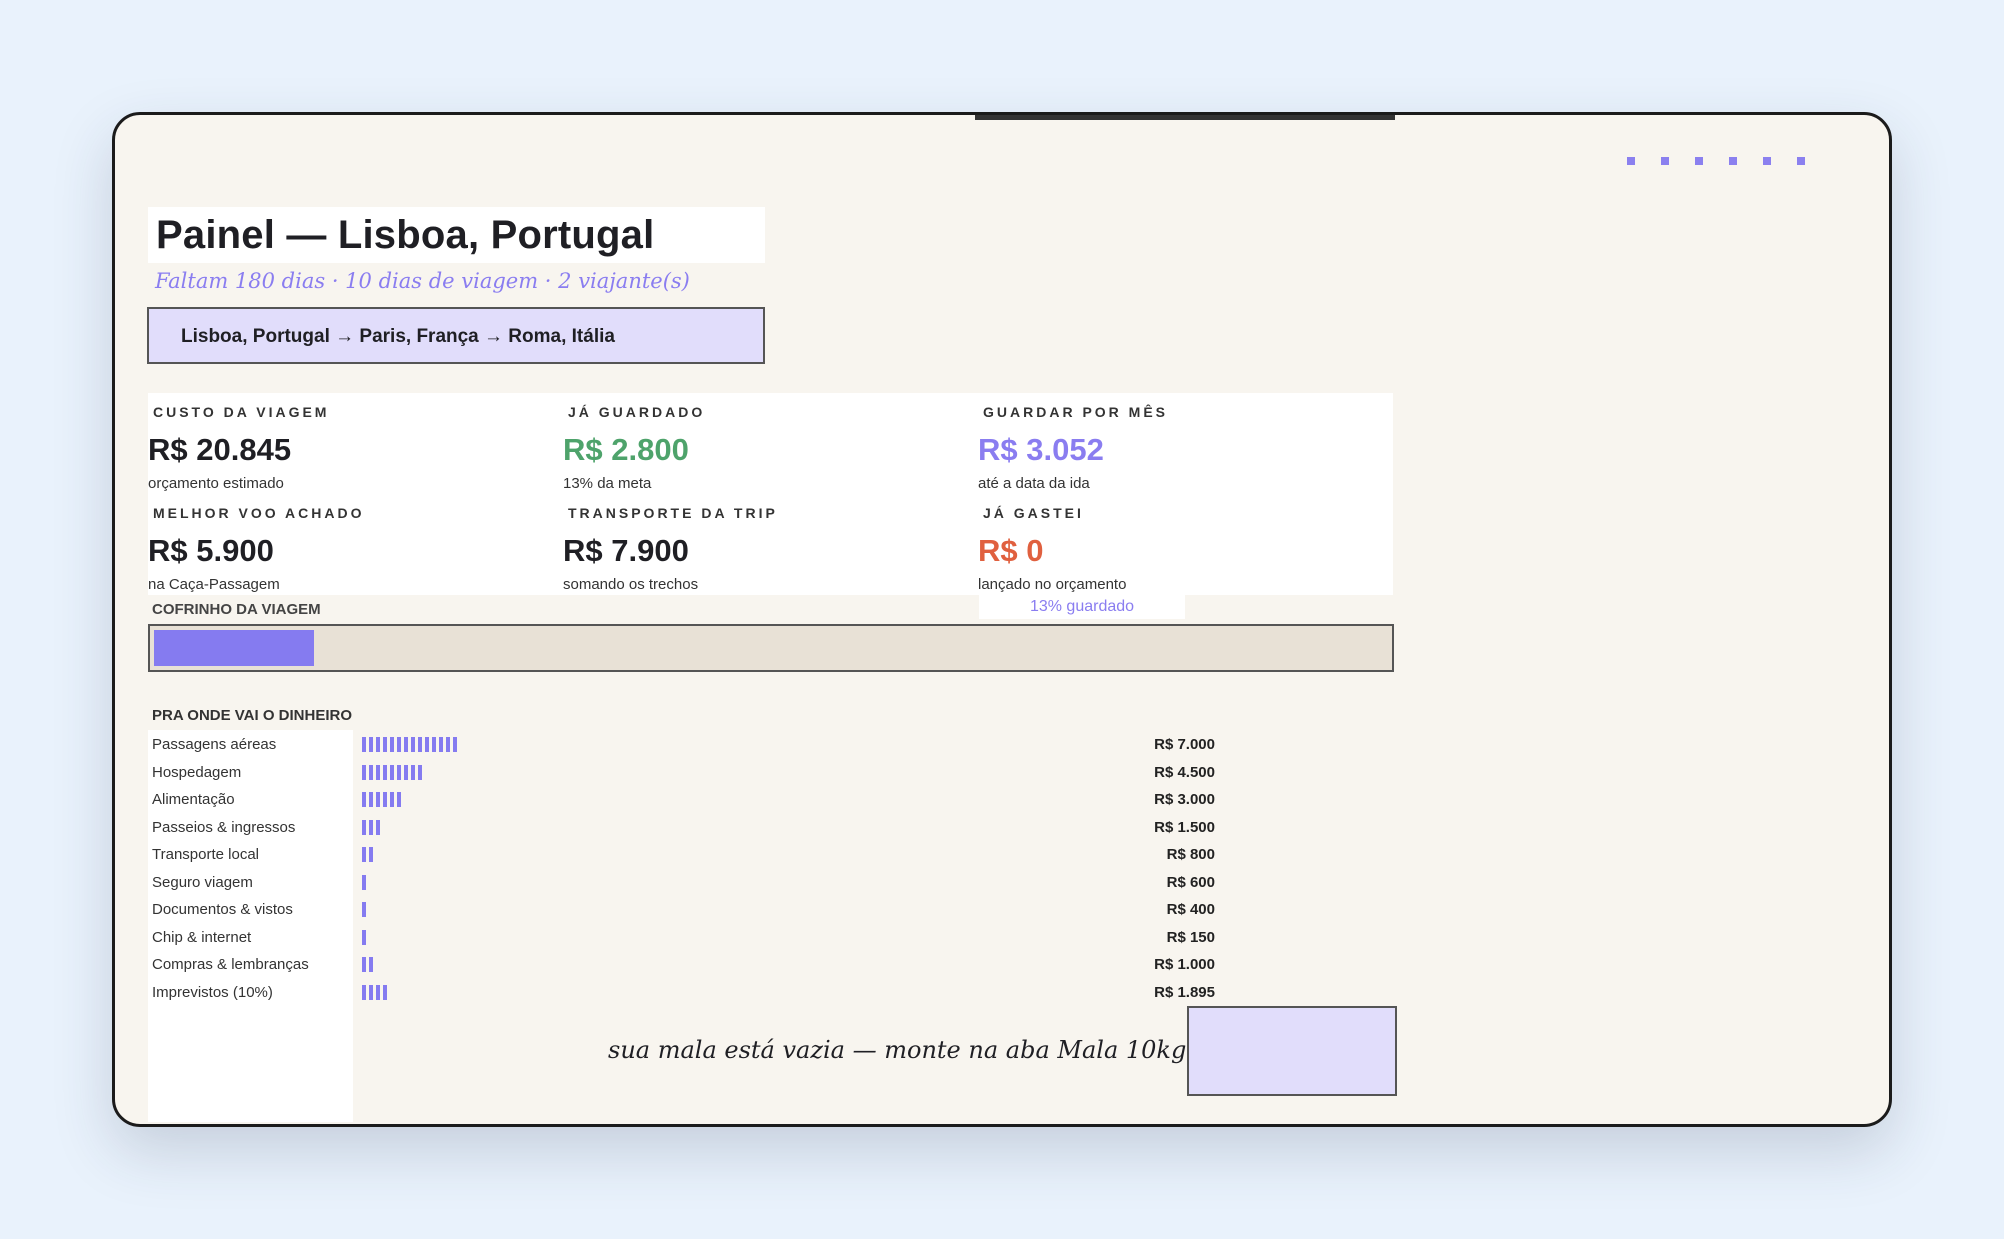 The width and height of the screenshot is (2004, 1239). What do you see at coordinates (211, 550) in the screenshot?
I see `stat-value: R$ 5.900` at bounding box center [211, 550].